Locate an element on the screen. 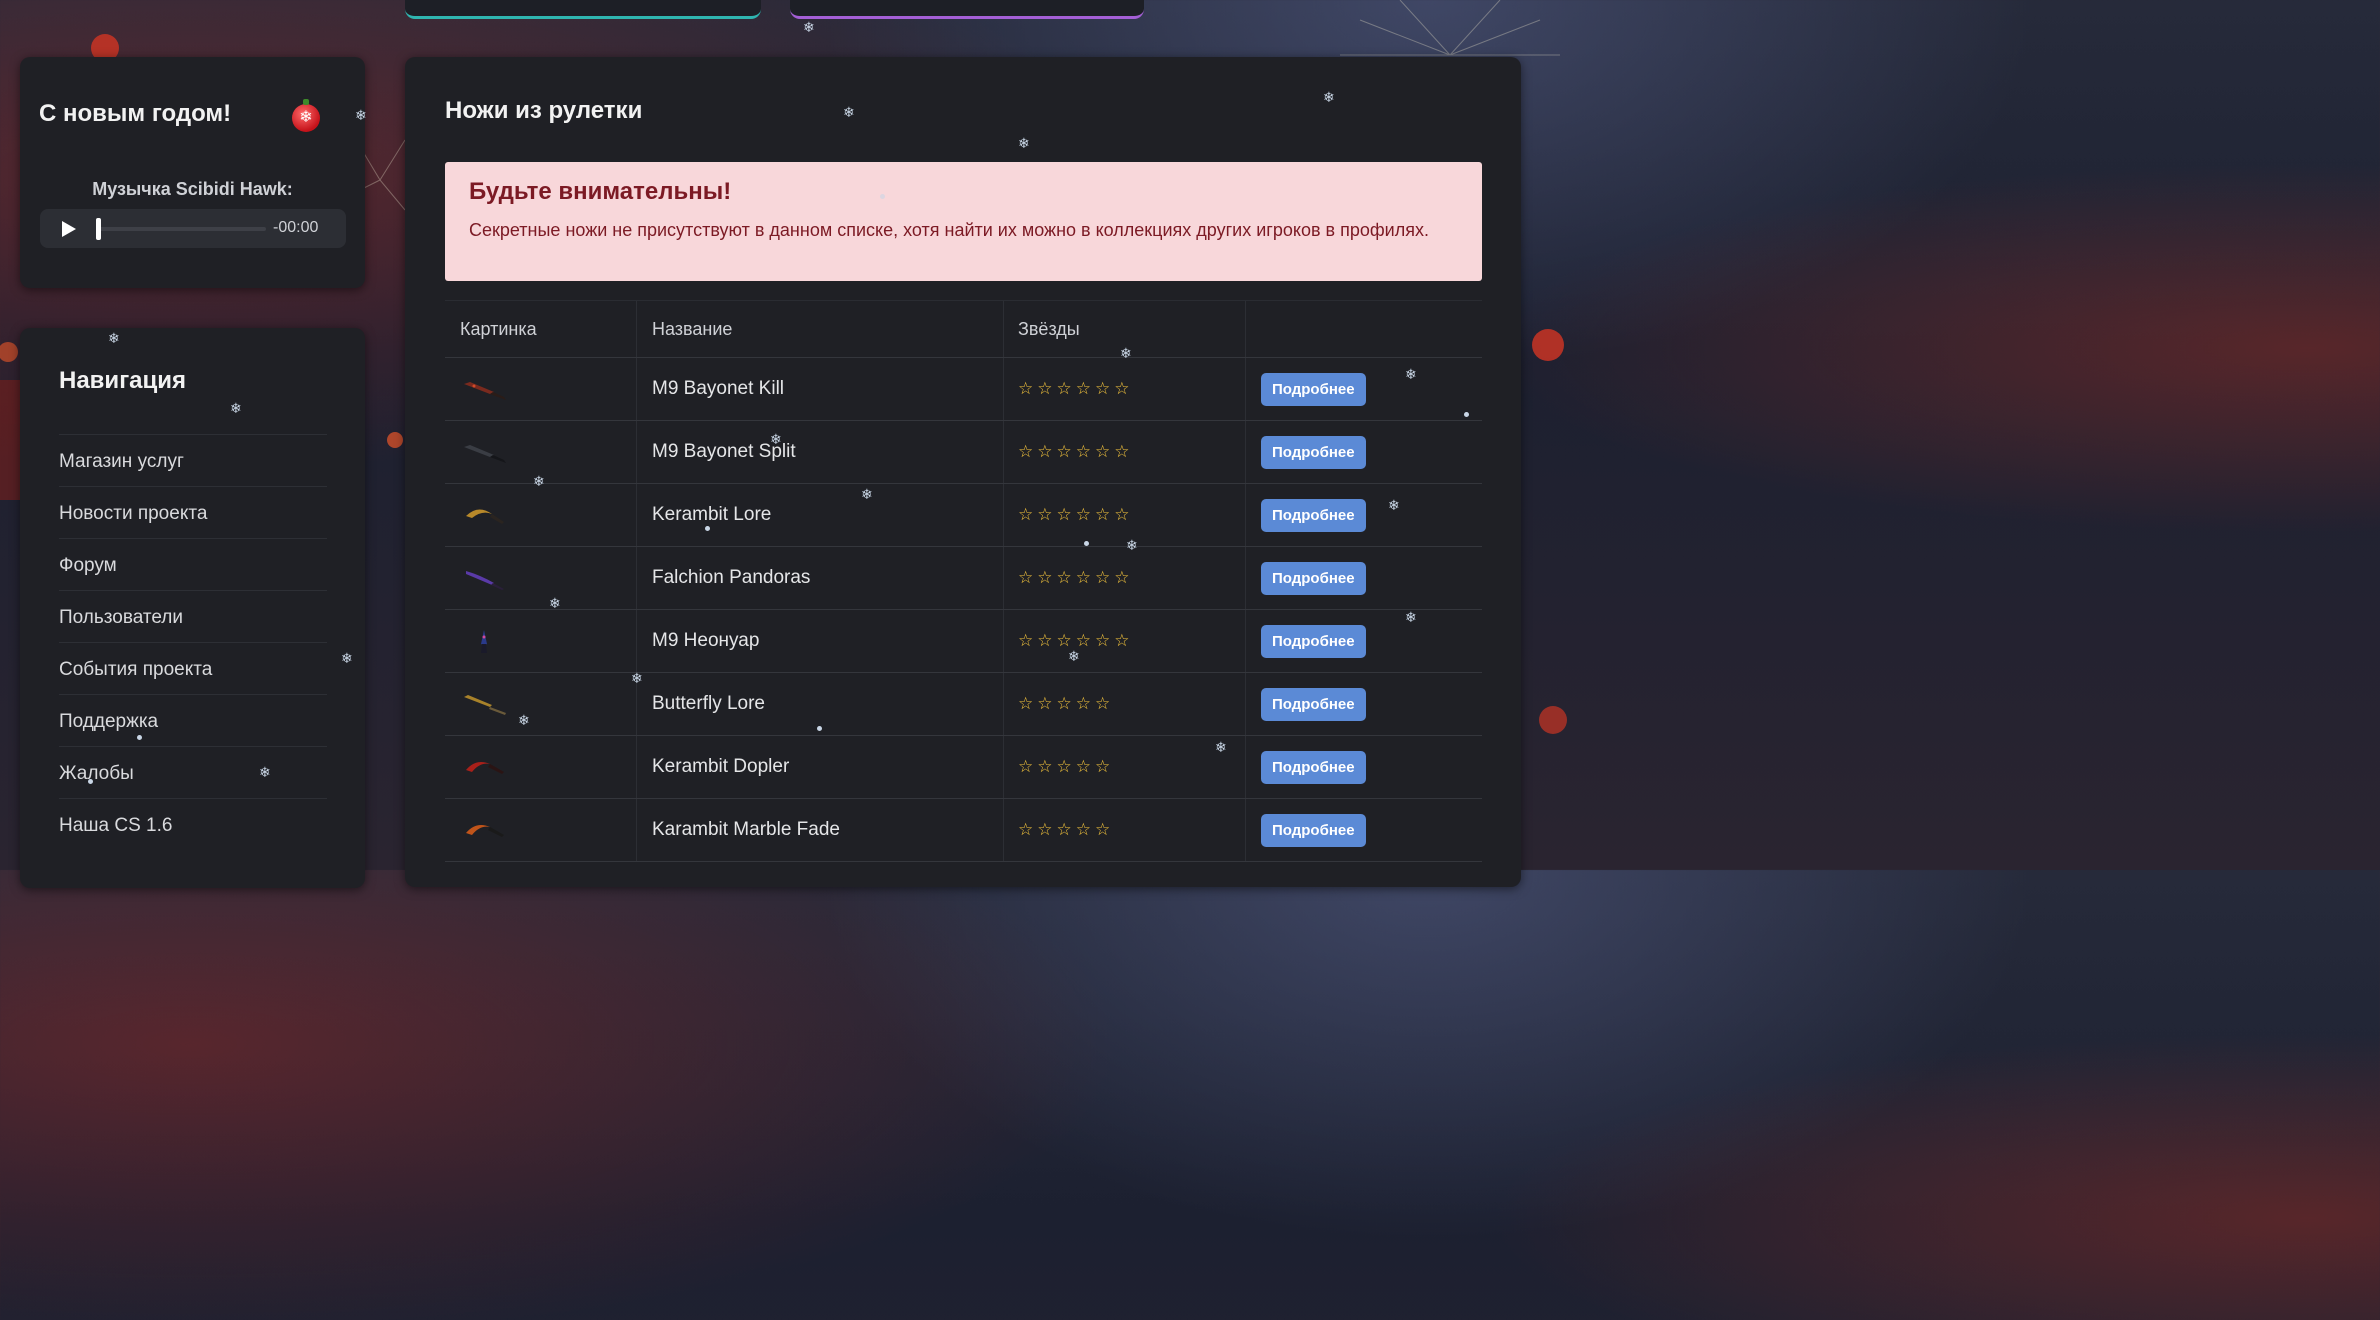 Image resolution: width=2380 pixels, height=1320 pixels. play-icon is located at coordinates (69, 229).